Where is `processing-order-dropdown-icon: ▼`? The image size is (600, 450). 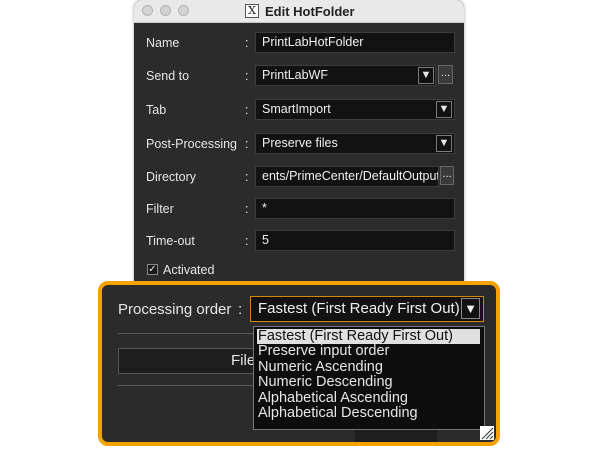 processing-order-dropdown-icon: ▼ is located at coordinates (470, 308).